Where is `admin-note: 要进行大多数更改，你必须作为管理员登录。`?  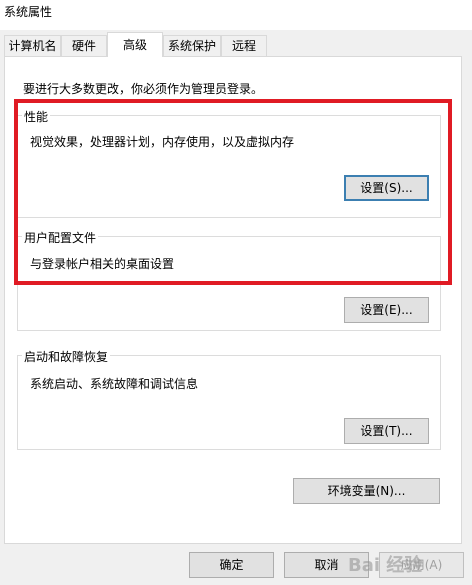
admin-note: 要进行大多数更改，你必须作为管理员登录。 is located at coordinates (143, 89).